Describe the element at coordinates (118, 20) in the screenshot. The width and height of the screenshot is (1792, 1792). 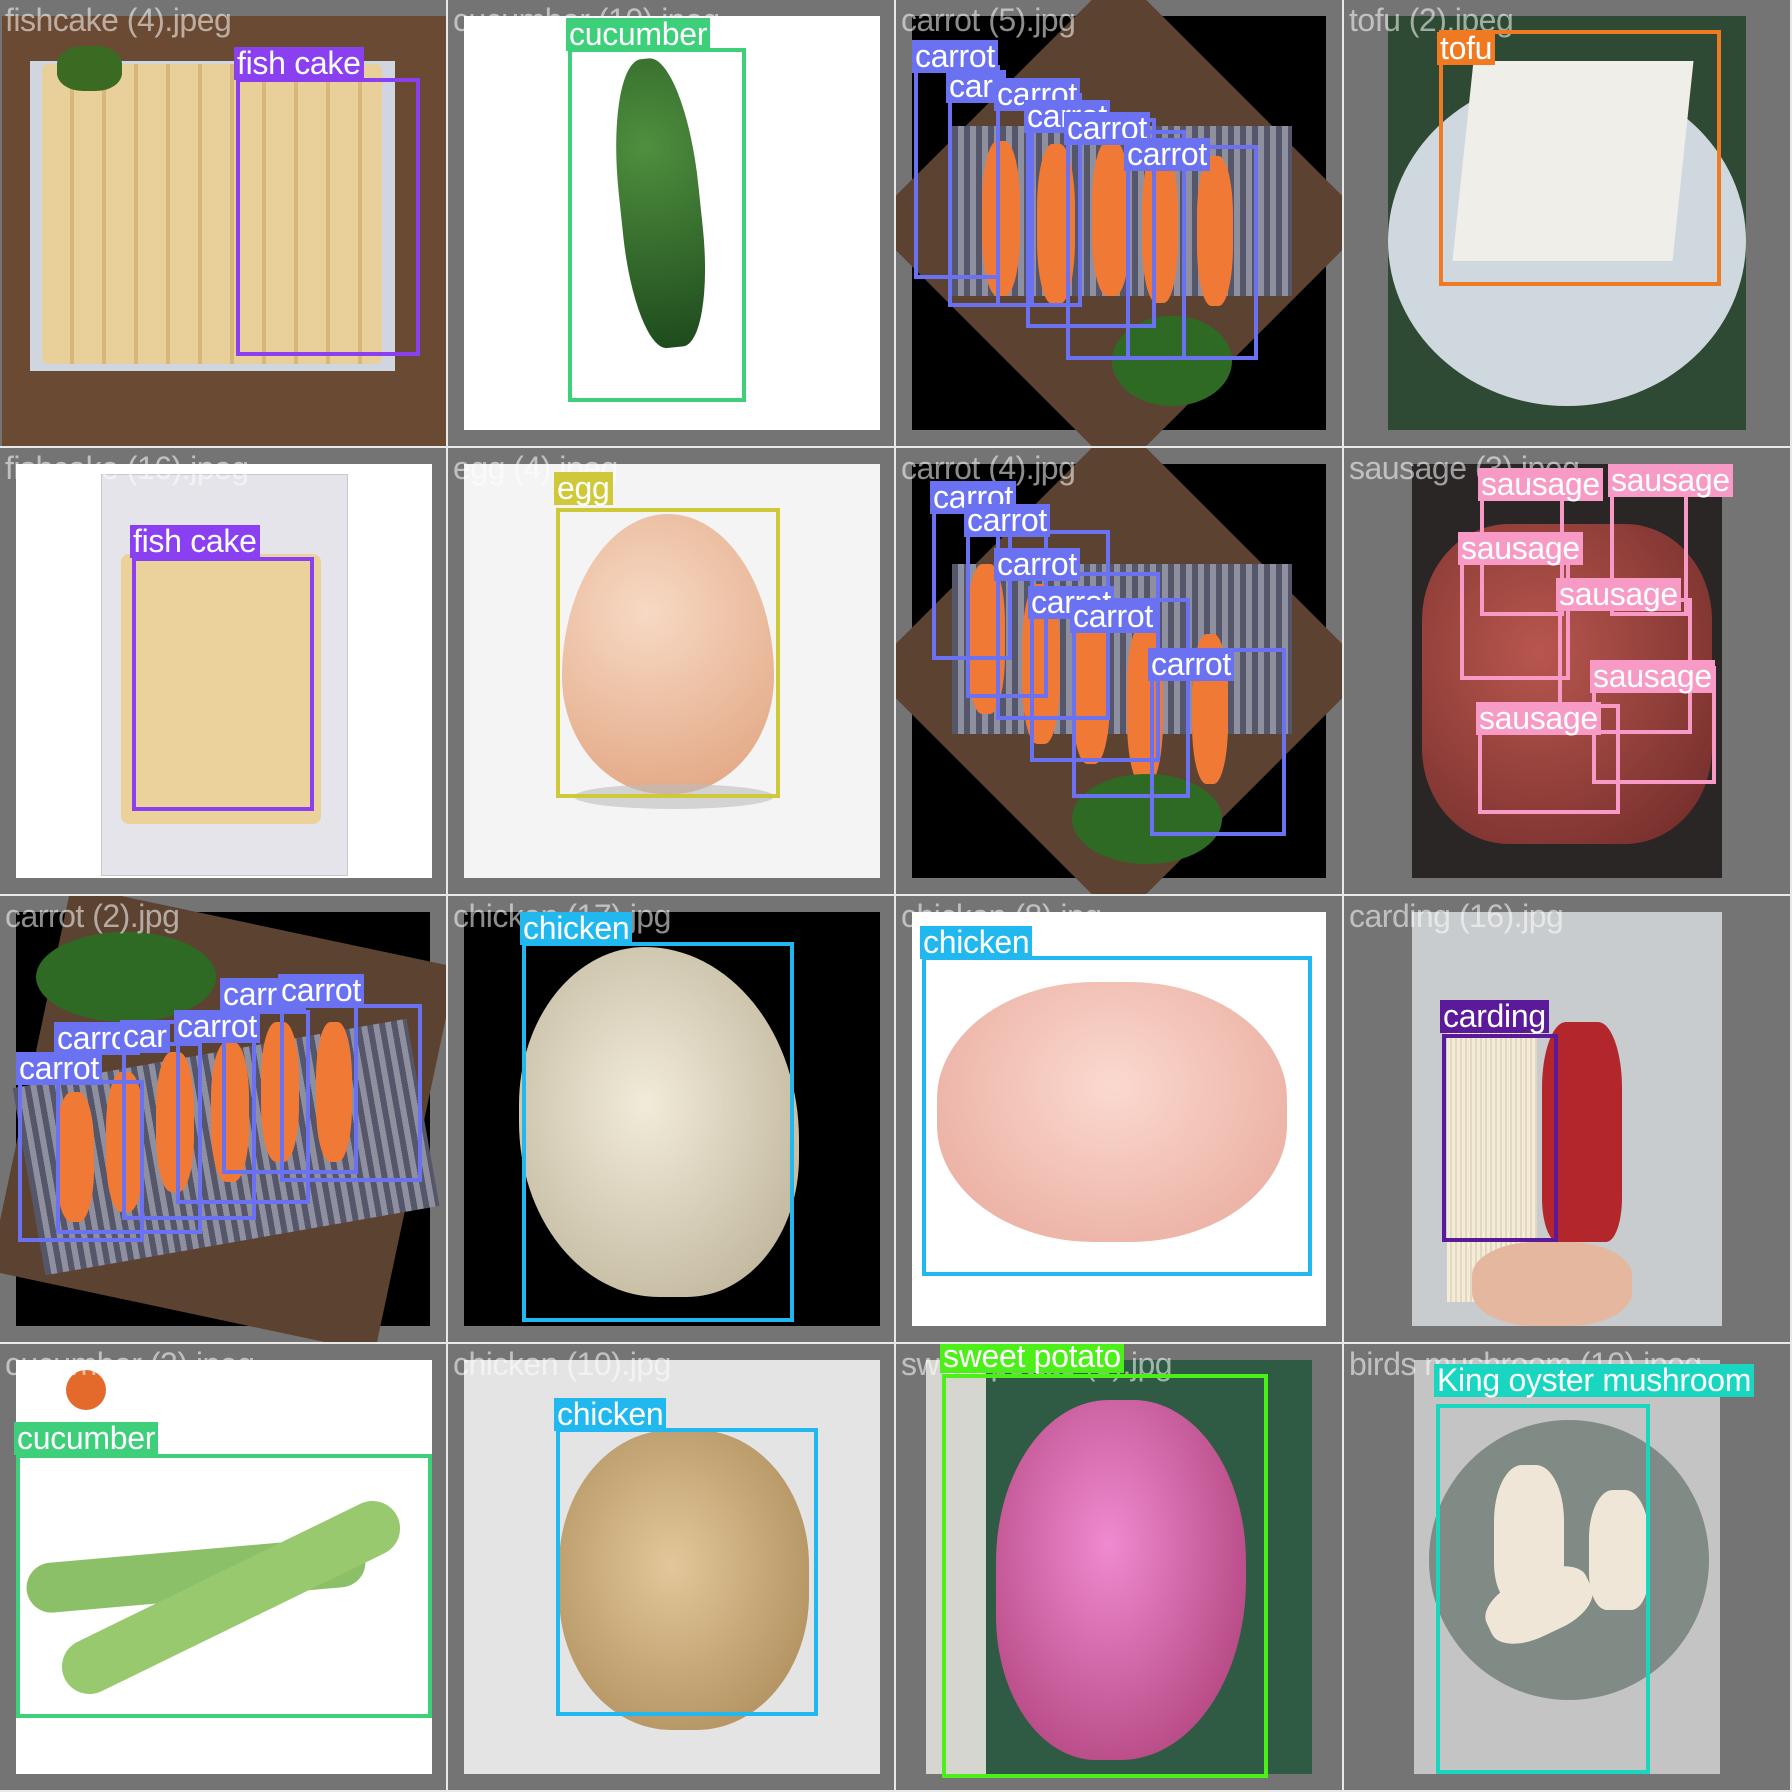
I see `image-filename: fishcake (4).jpeg` at that location.